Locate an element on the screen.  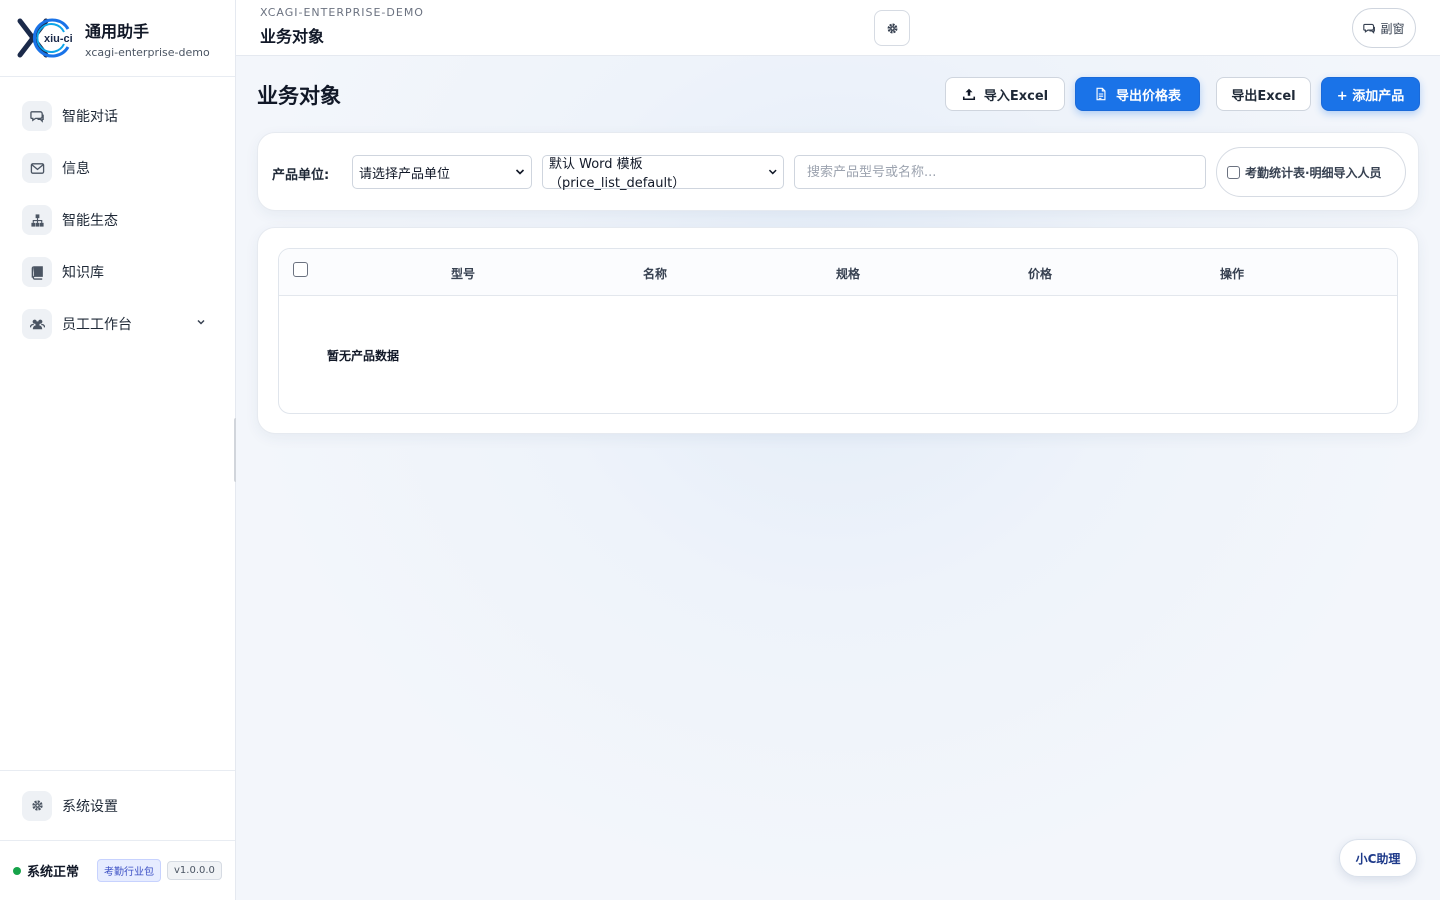
logo-text: xiu-ci is located at coordinates (58, 39).